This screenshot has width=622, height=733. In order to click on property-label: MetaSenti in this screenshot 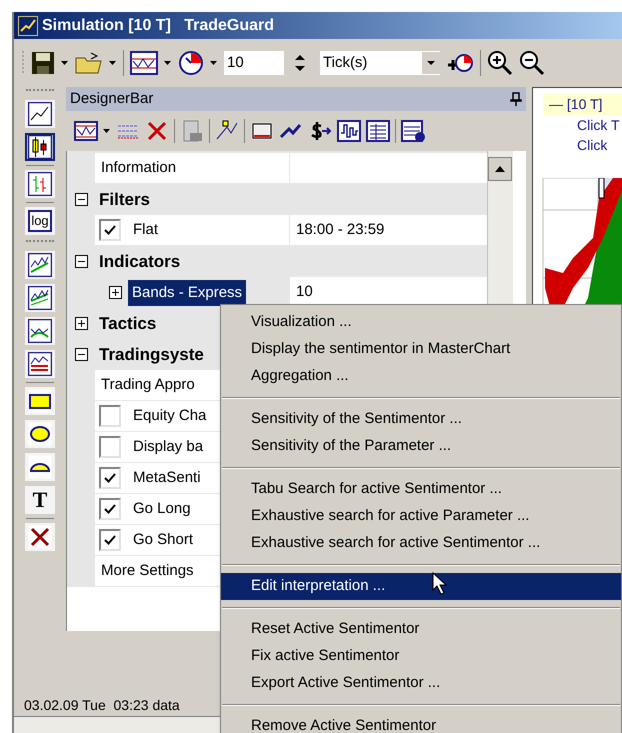, I will do `click(166, 478)`.